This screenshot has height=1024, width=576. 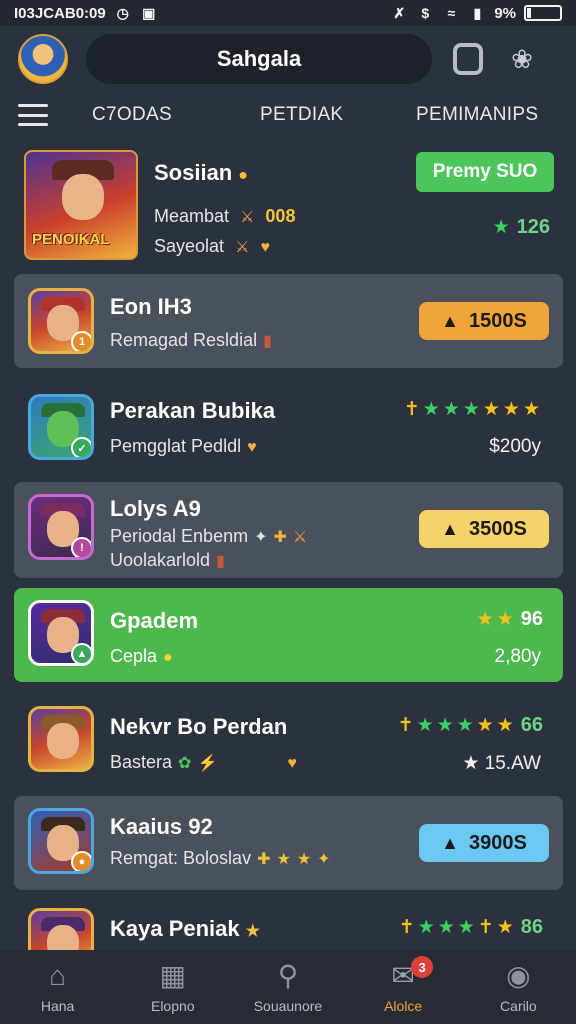 I want to click on item-price: ★ 15.AW, so click(x=501, y=763).